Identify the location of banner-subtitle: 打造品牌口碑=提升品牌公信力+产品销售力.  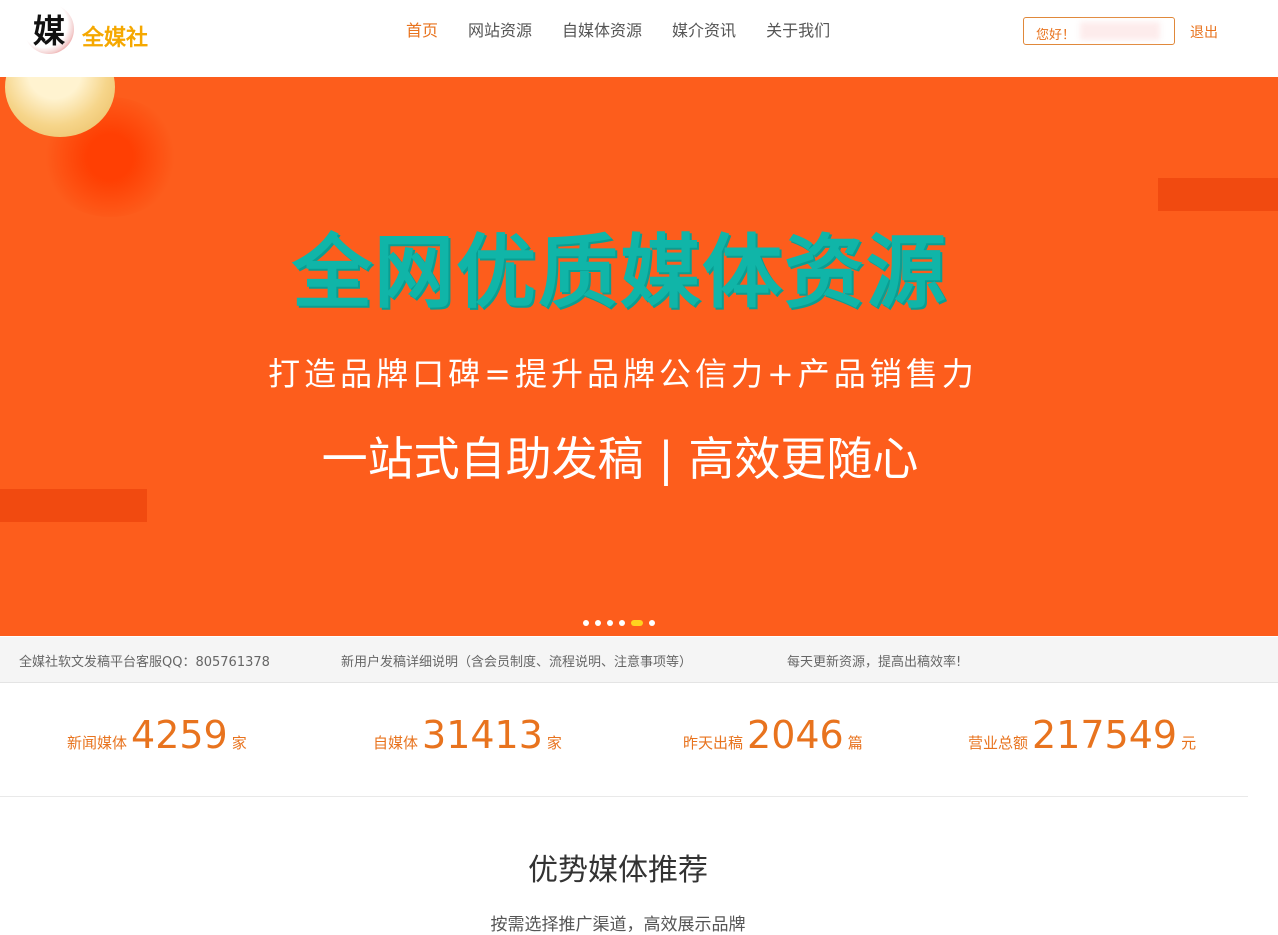
(623, 374).